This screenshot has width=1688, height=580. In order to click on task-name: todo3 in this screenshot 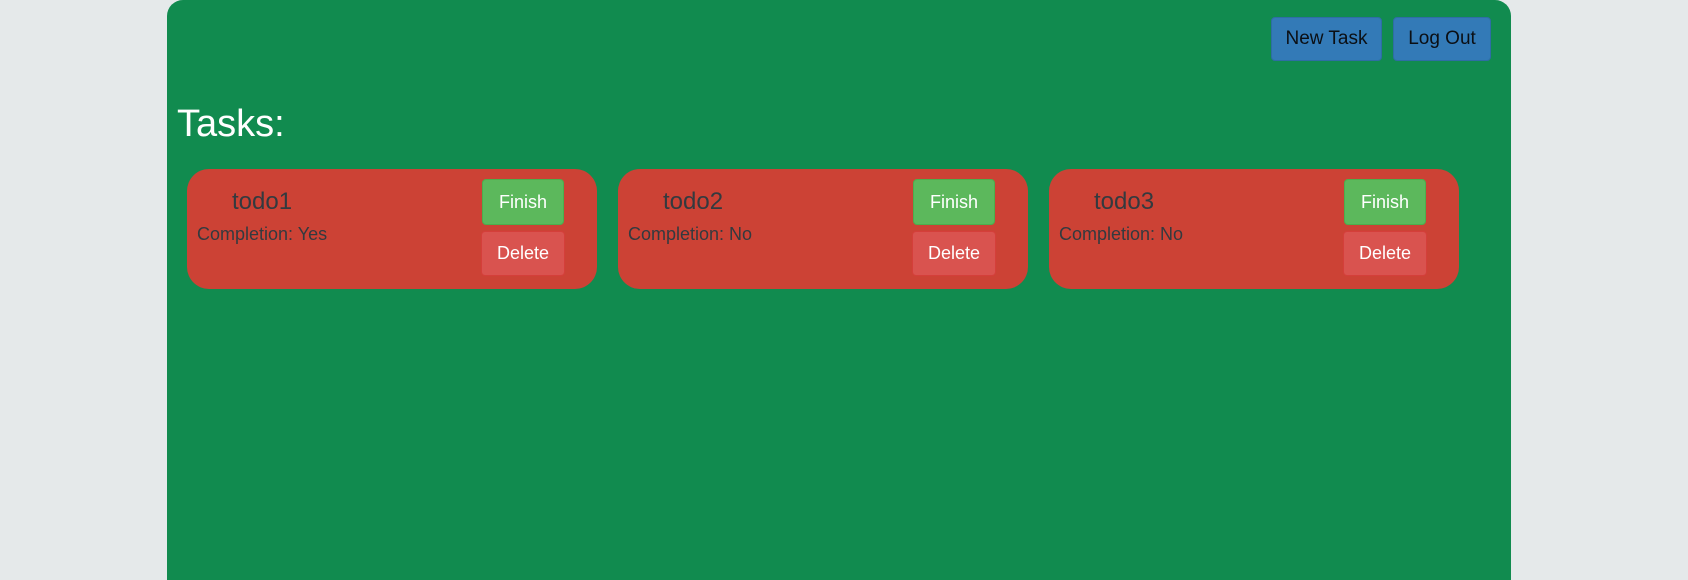, I will do `click(1124, 201)`.